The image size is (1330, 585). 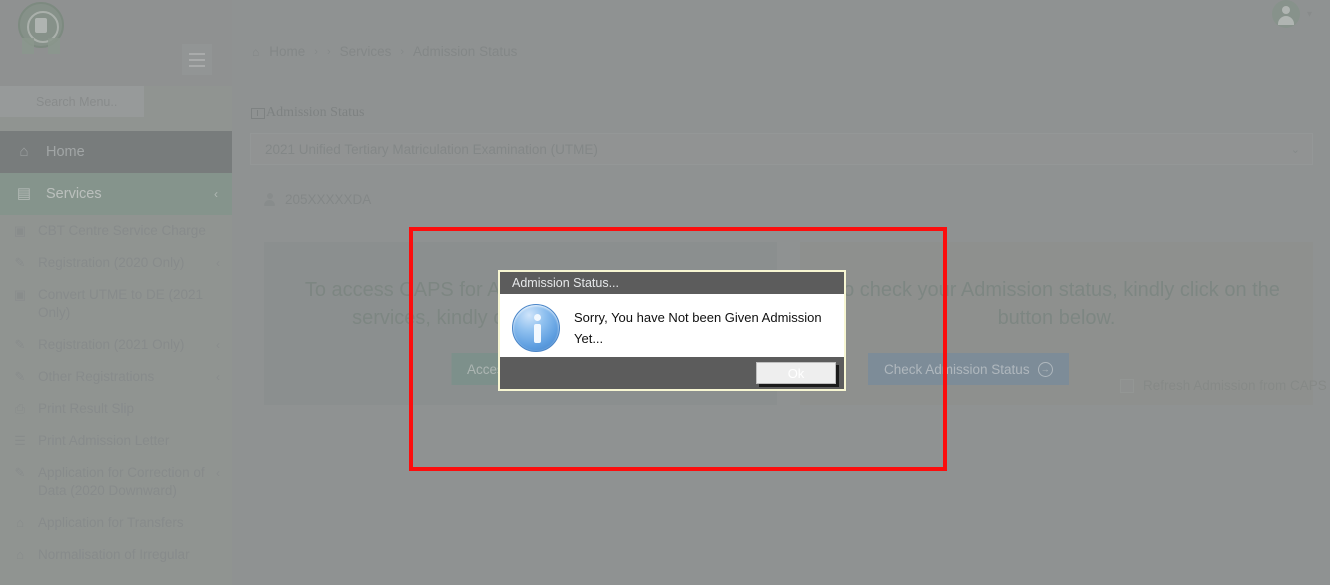 I want to click on sidebar-item-application-for-transfers: ⌂ Application for Transfers, so click(x=116, y=523).